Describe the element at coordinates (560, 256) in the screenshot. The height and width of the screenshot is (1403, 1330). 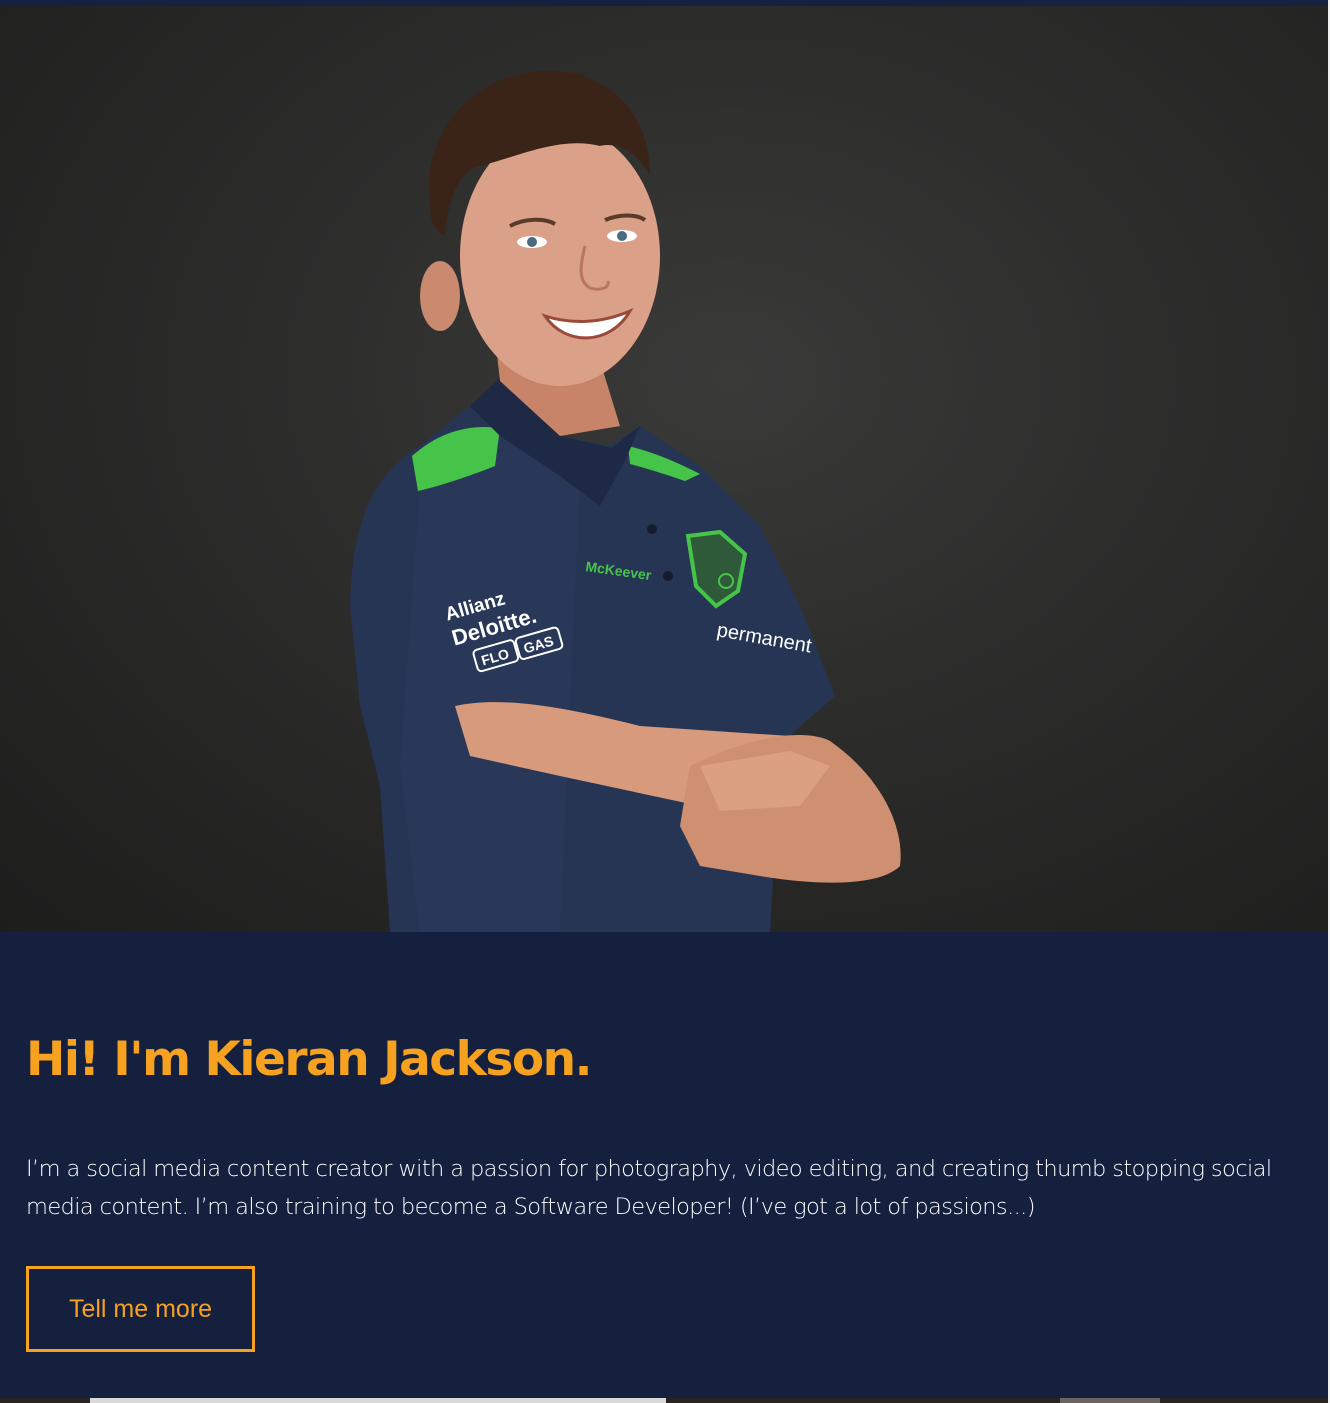
I see `face` at that location.